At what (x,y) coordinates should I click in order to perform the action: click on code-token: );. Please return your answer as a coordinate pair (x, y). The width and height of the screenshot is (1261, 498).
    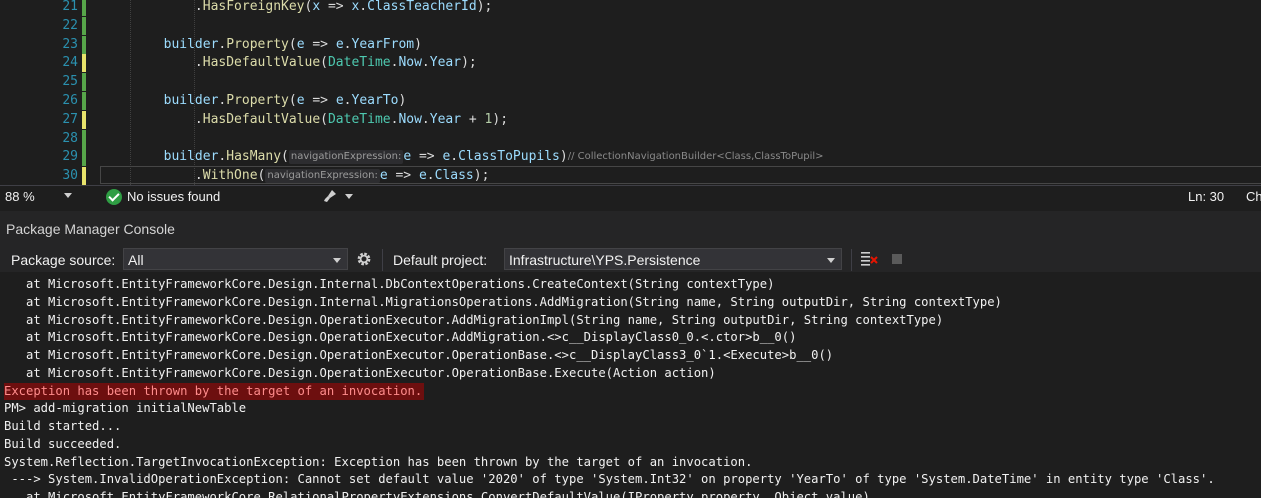
    Looking at the image, I should click on (500, 119).